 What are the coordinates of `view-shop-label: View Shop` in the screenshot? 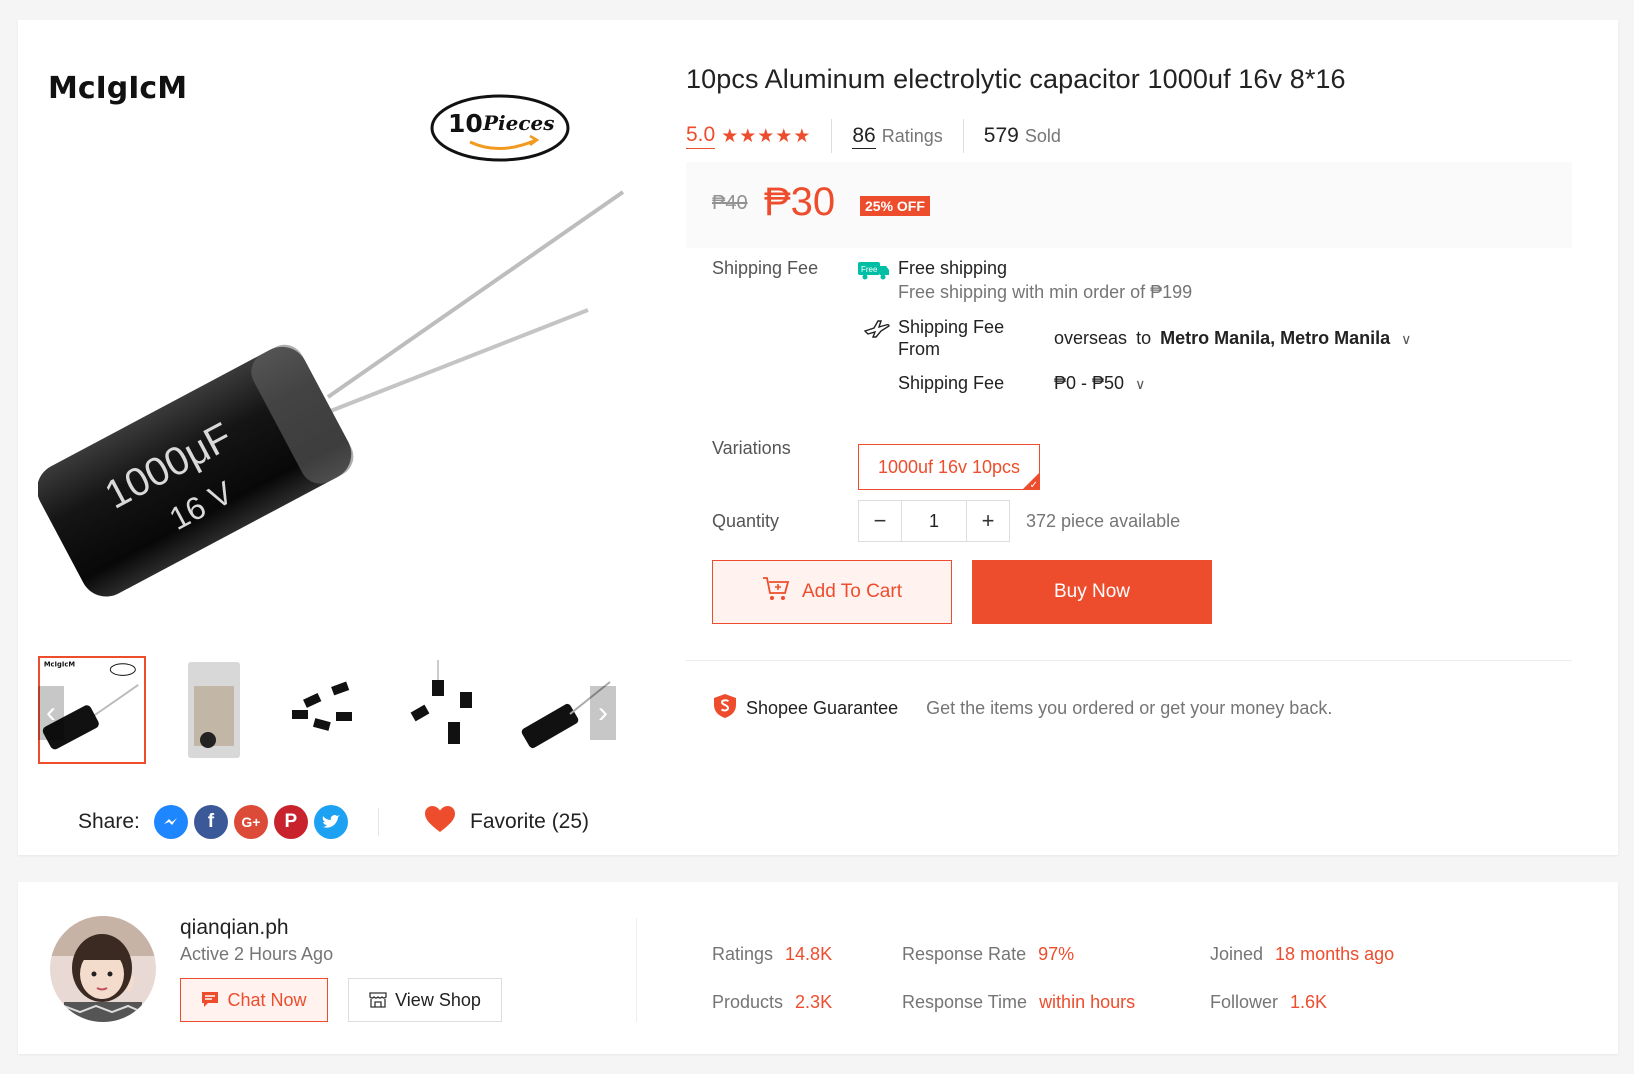 It's located at (438, 999).